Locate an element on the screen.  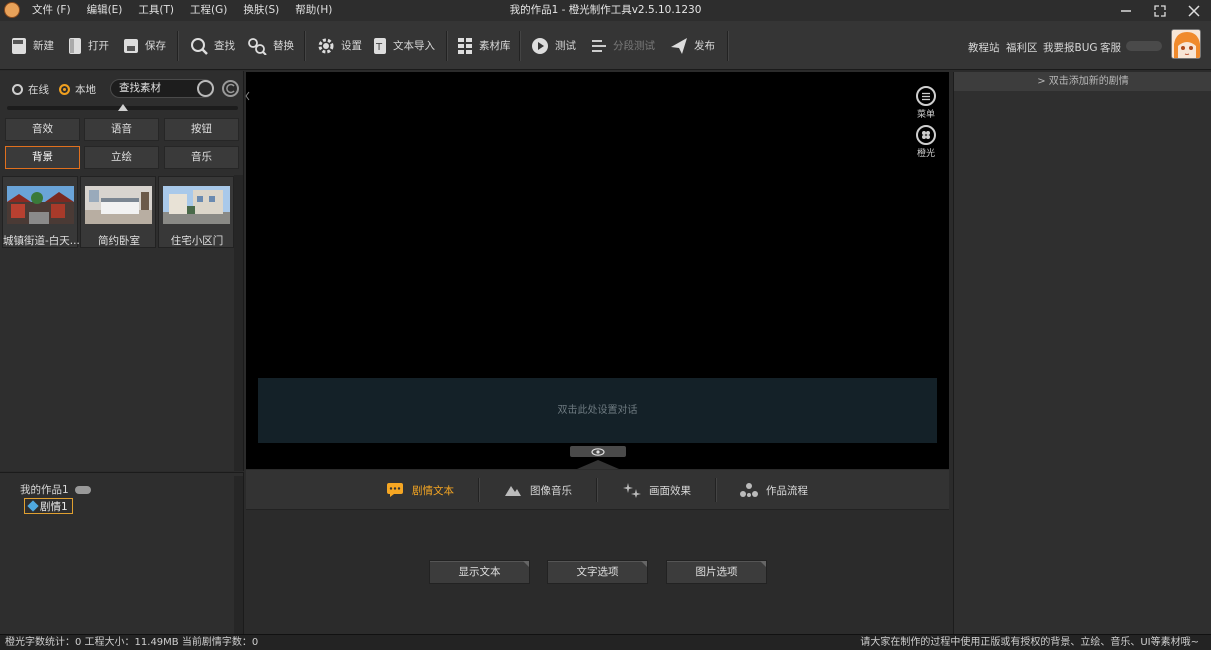
project-tree: 我的作品1 剧情1 is located at coordinates (122, 553).